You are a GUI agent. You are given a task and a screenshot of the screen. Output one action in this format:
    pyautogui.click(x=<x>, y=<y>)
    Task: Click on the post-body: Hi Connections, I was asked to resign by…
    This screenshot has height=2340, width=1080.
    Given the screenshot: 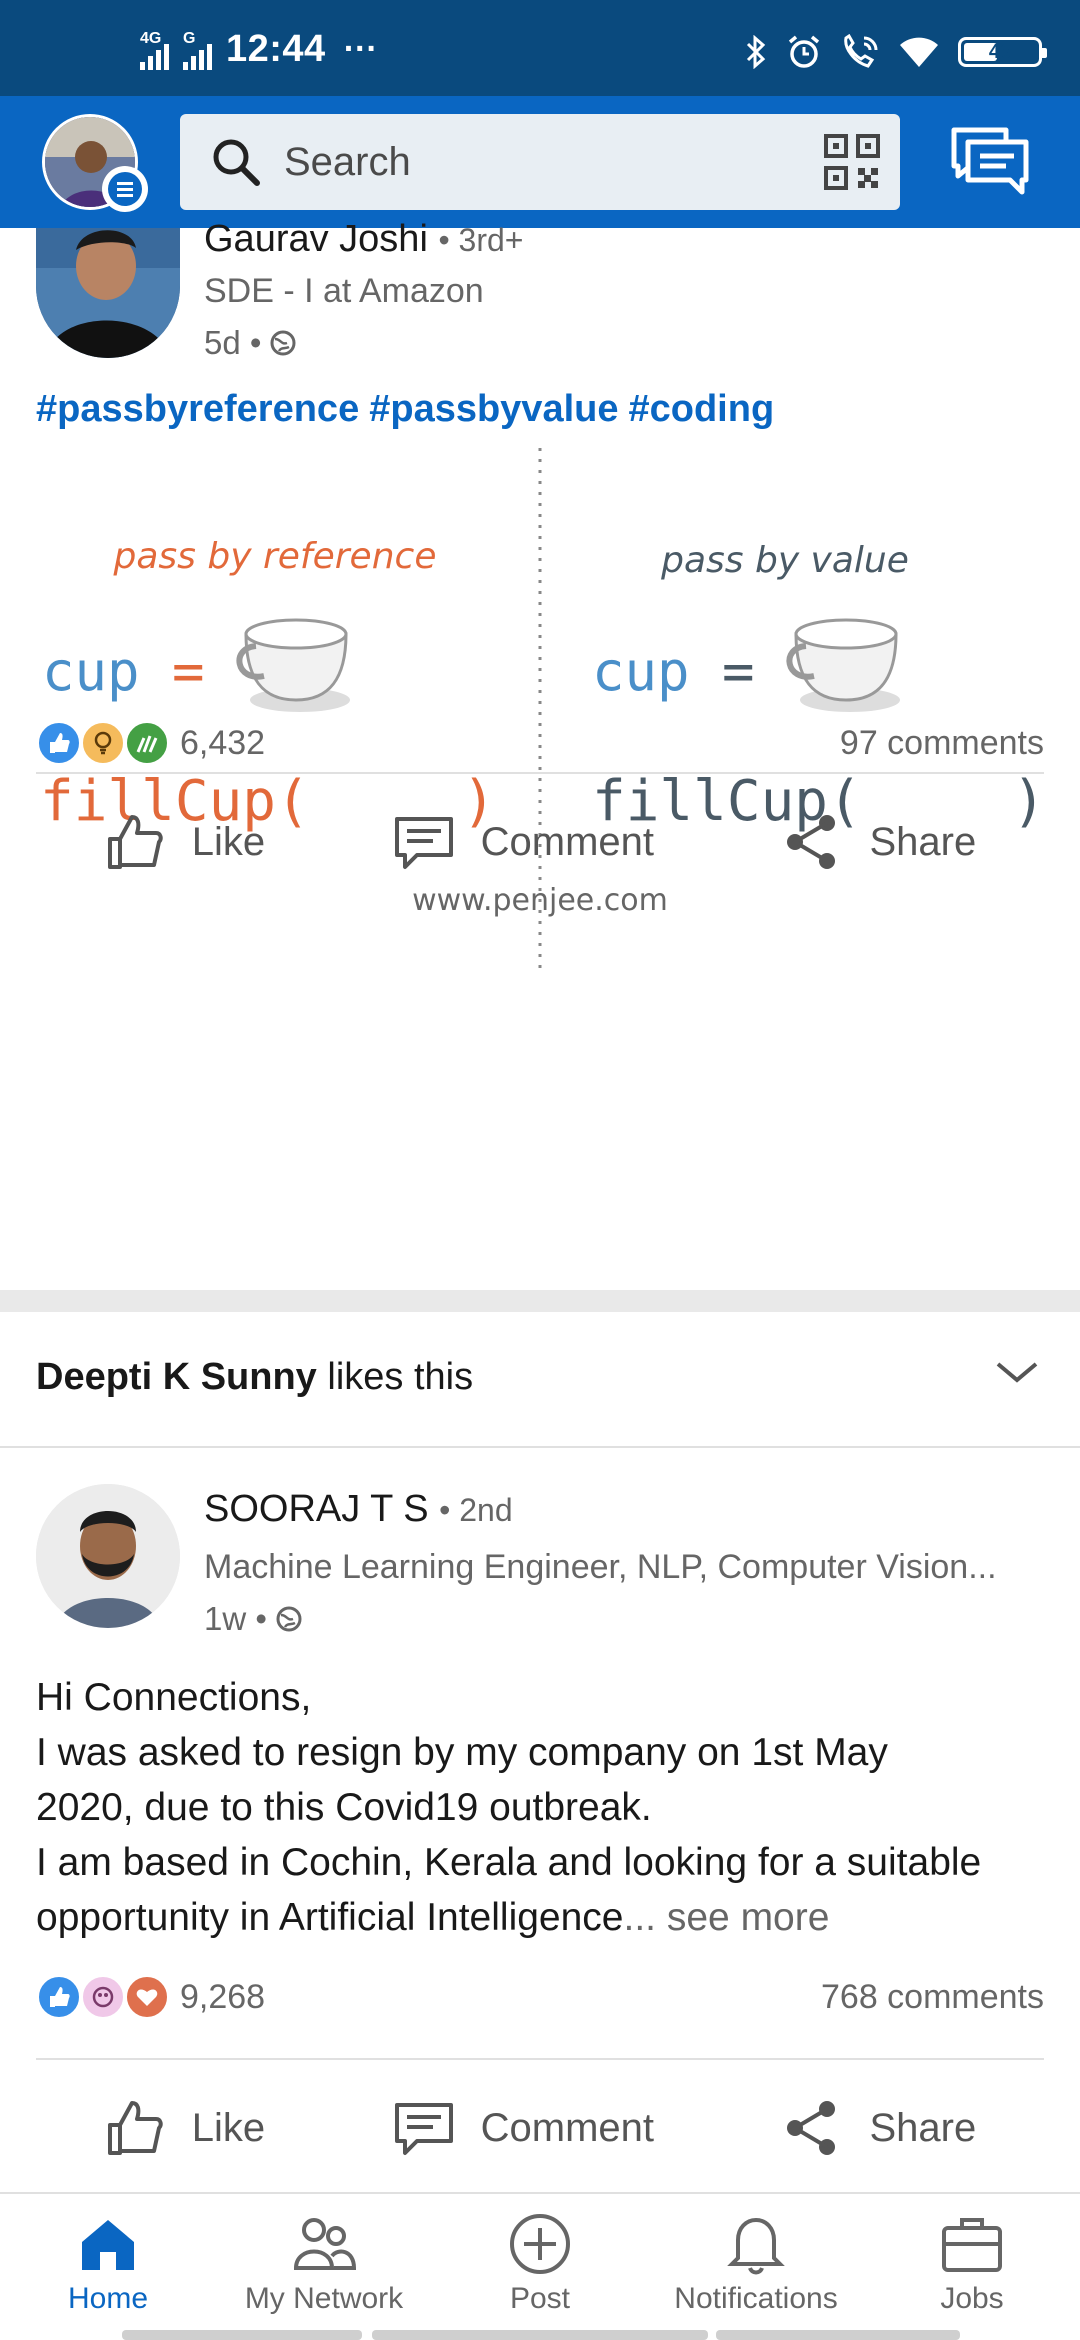 What is the action you would take?
    pyautogui.click(x=541, y=1807)
    